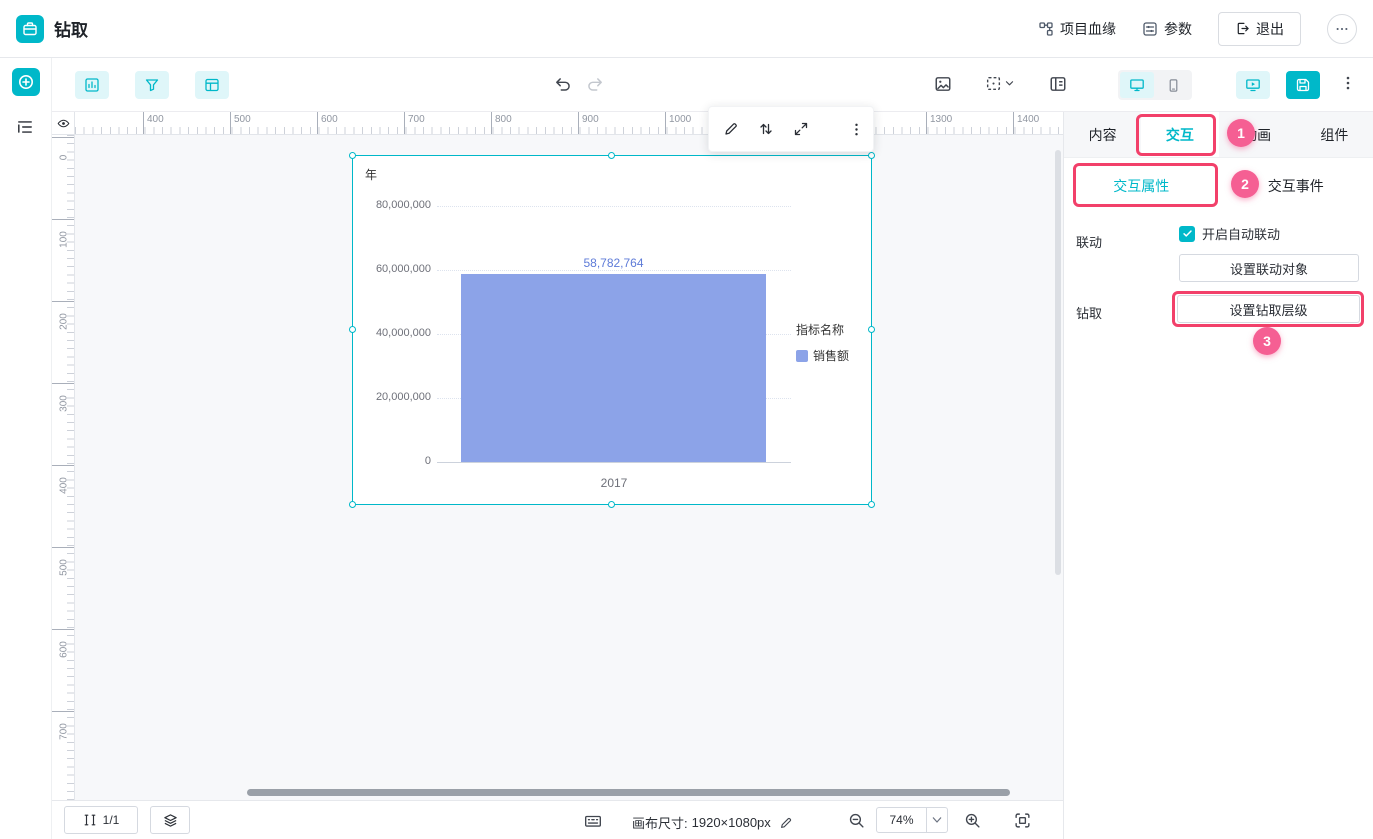 The height and width of the screenshot is (839, 1373). I want to click on layers-icon, so click(170, 820).